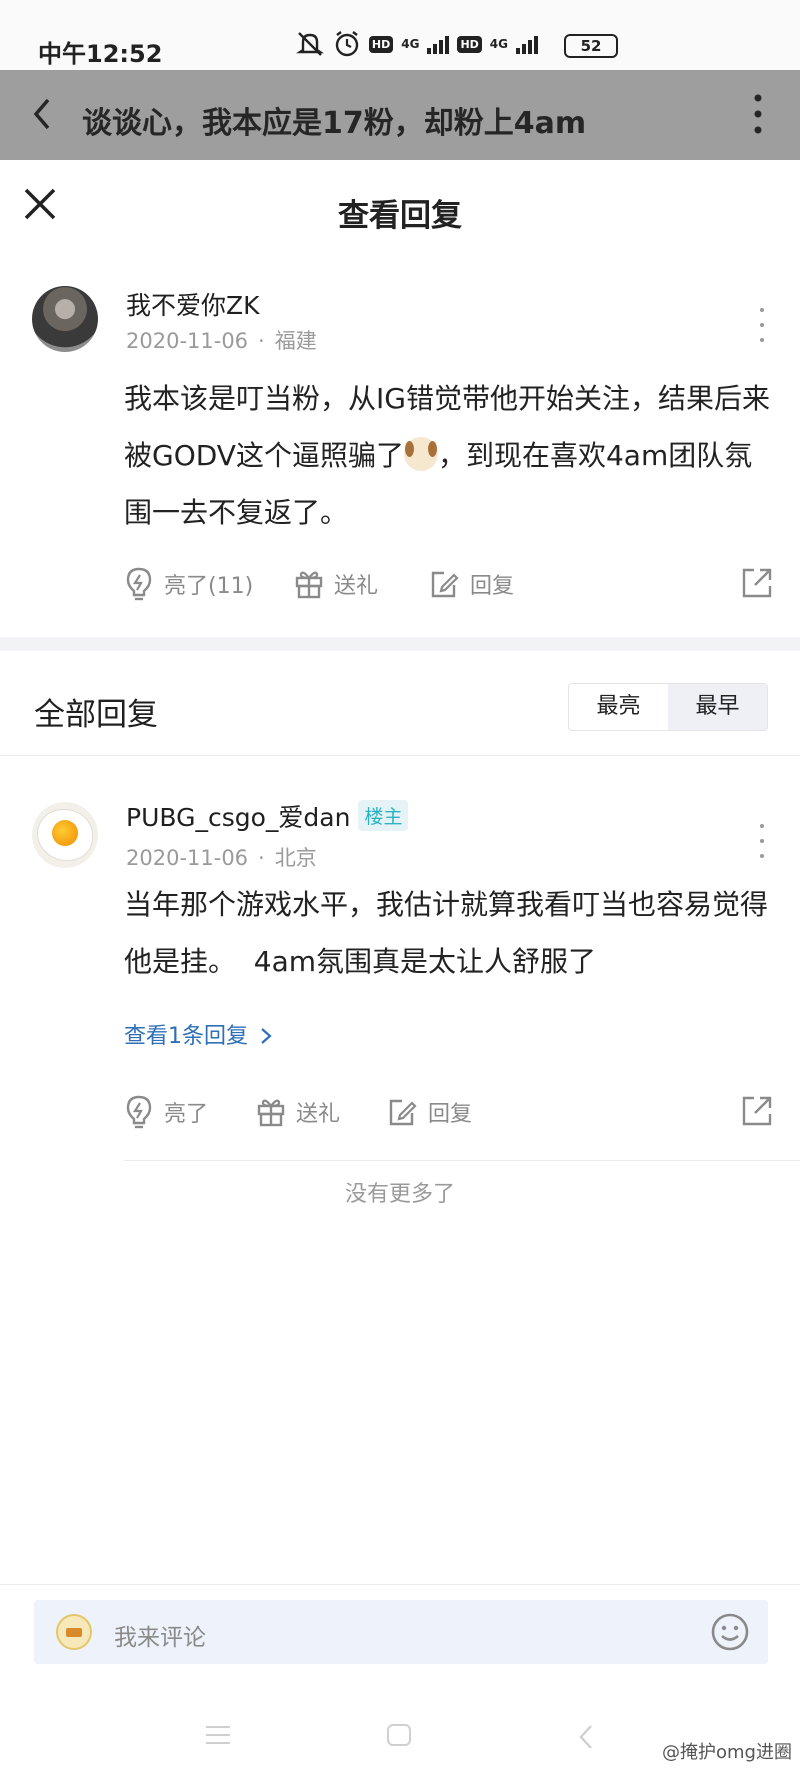  I want to click on more-vertical-icon, so click(758, 114).